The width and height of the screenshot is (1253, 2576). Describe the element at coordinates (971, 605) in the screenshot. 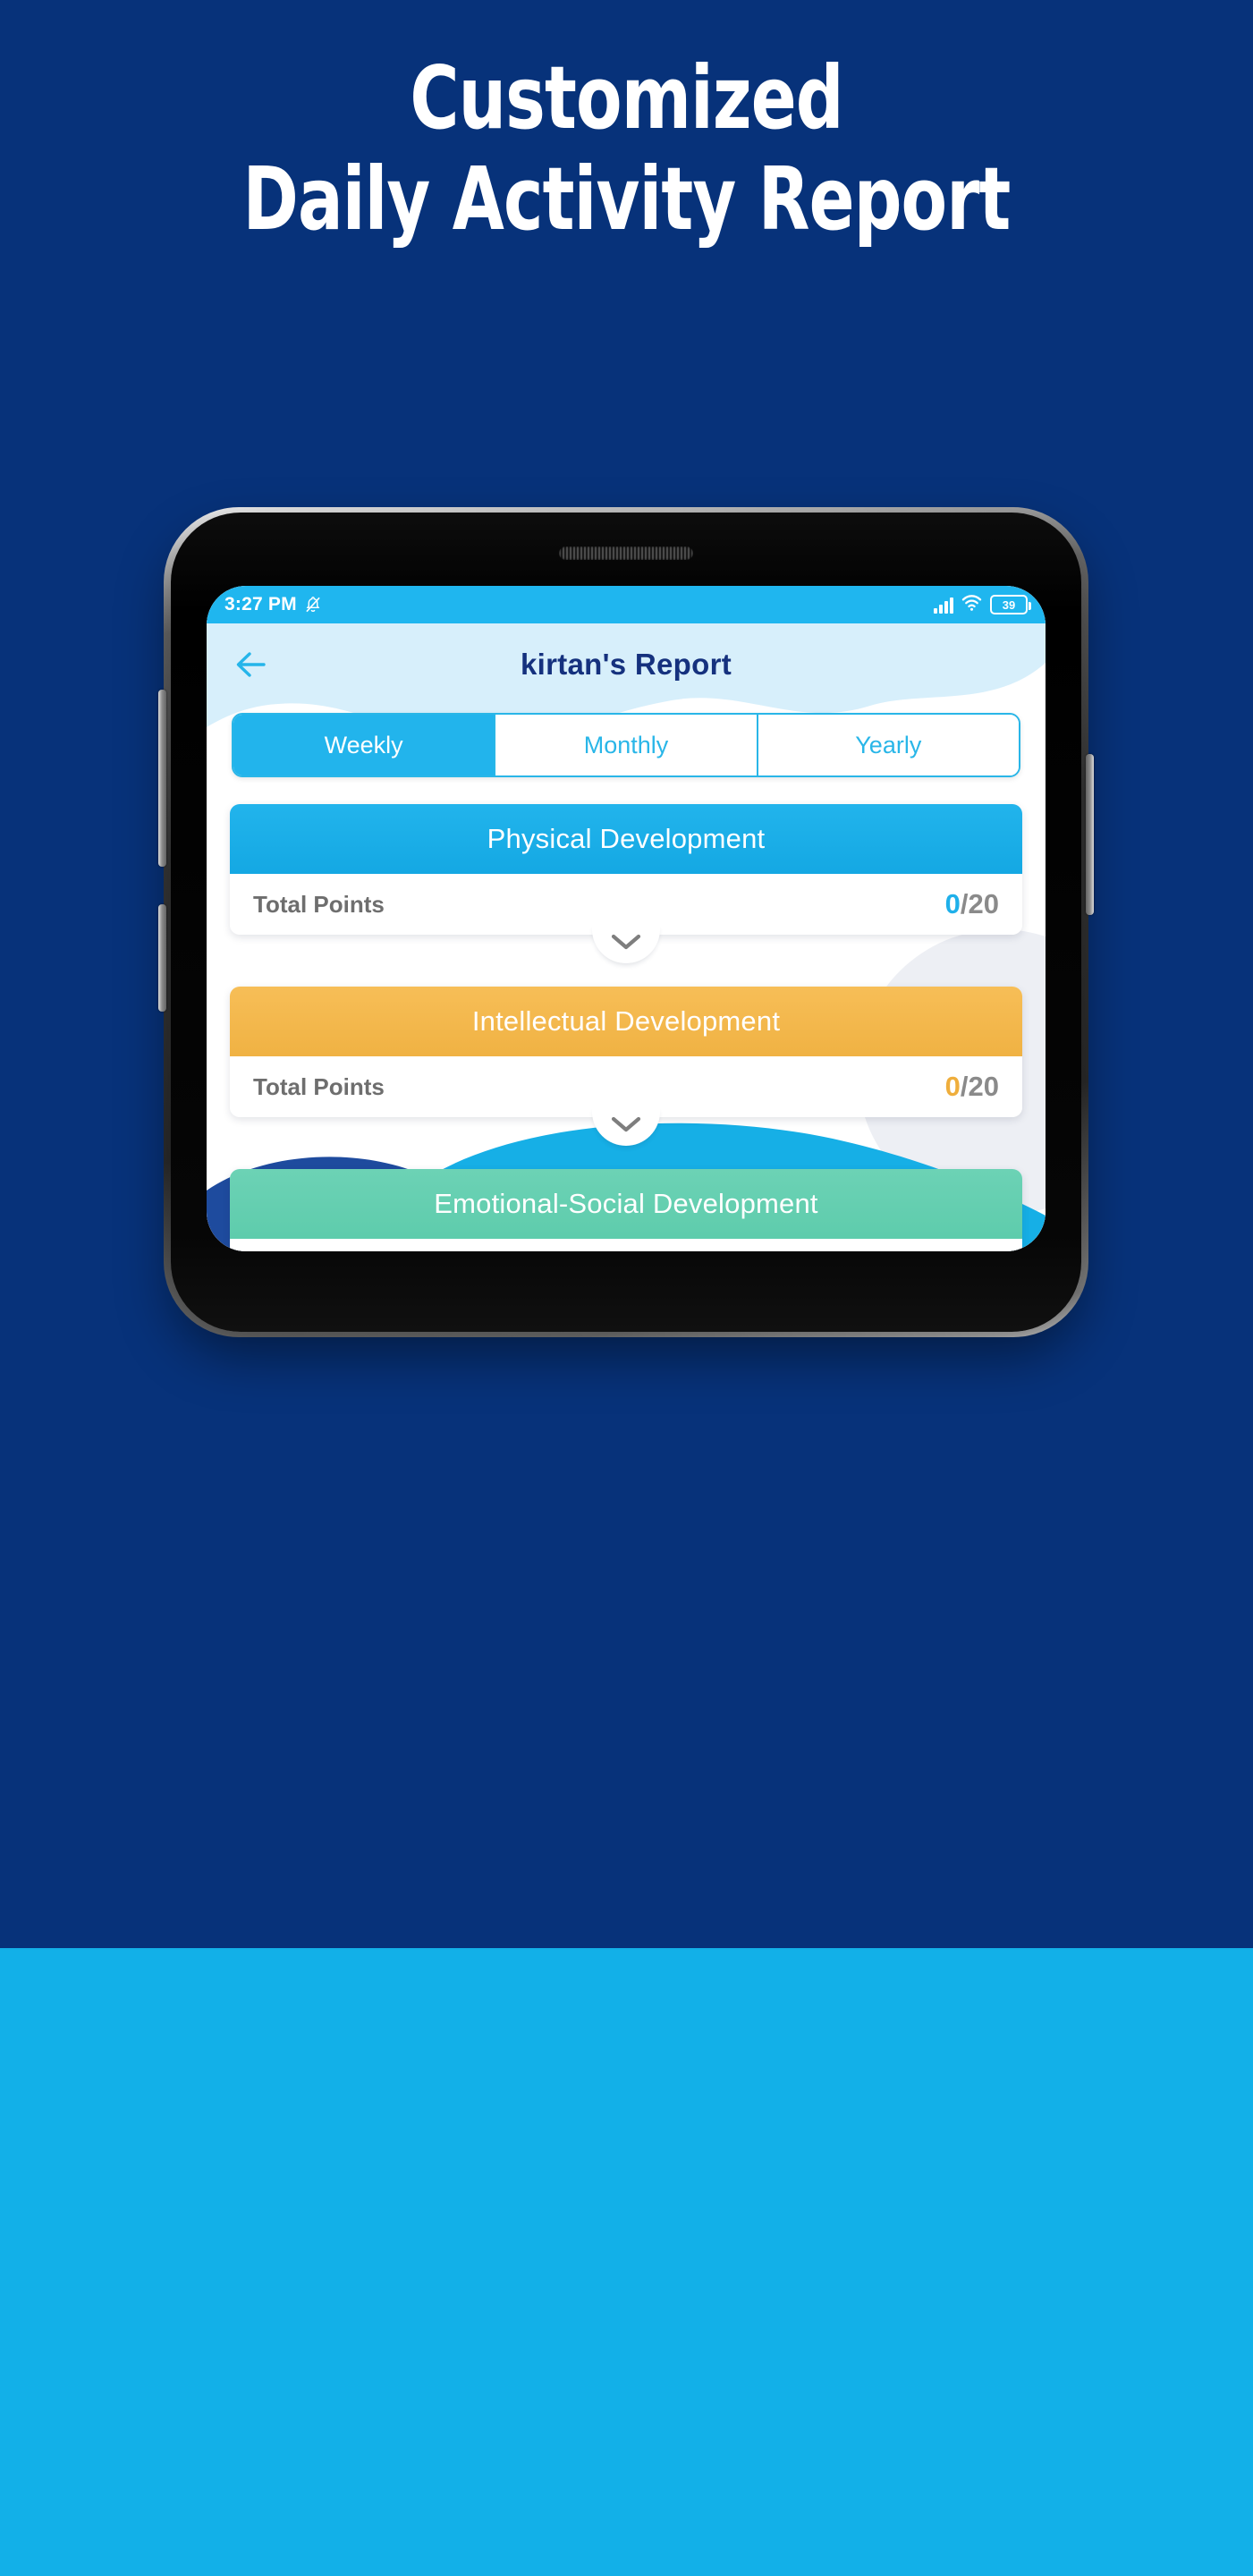

I see `wifi-icon` at that location.